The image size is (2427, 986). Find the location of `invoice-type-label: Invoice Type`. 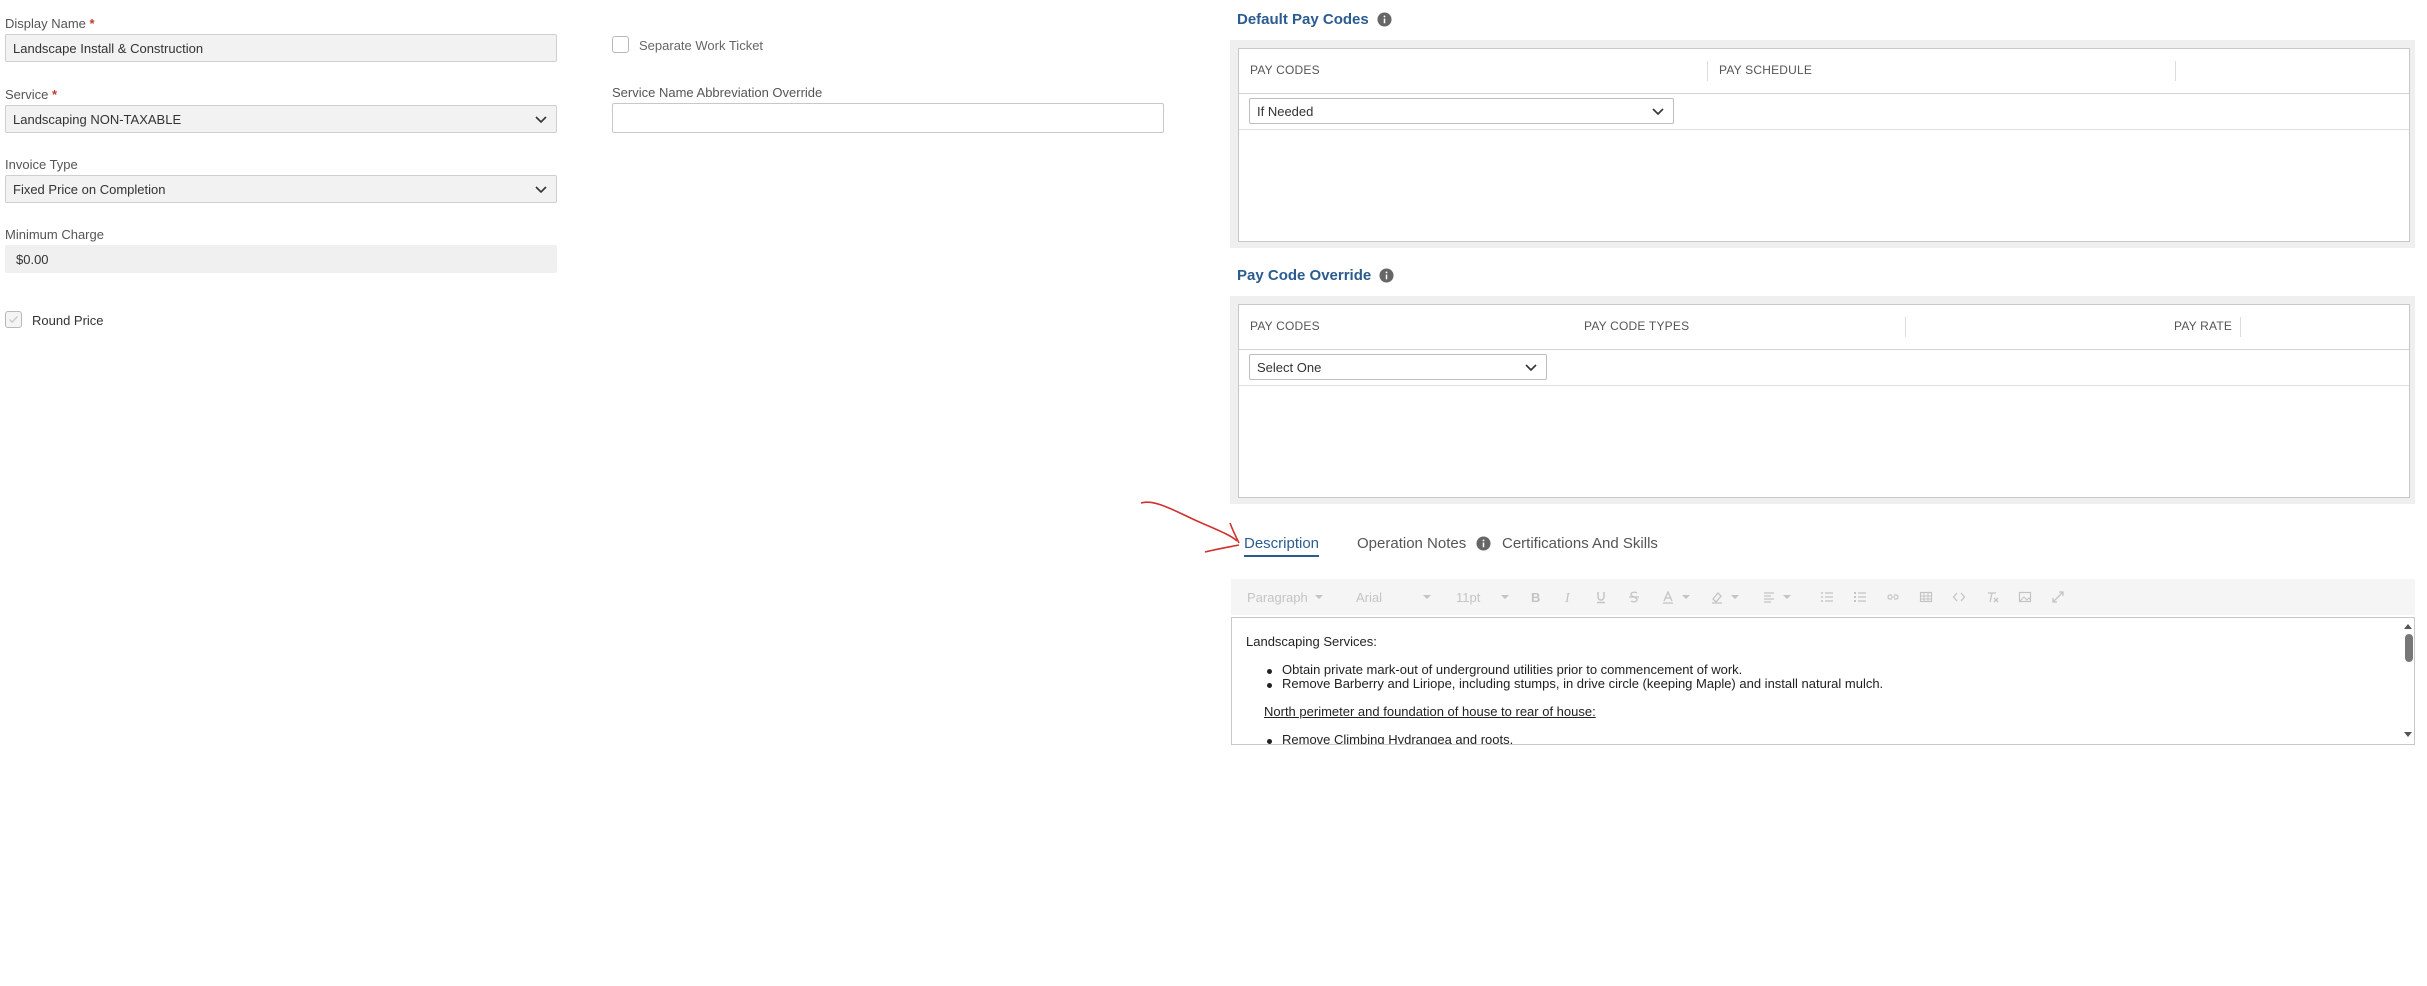

invoice-type-label: Invoice Type is located at coordinates (41, 164).